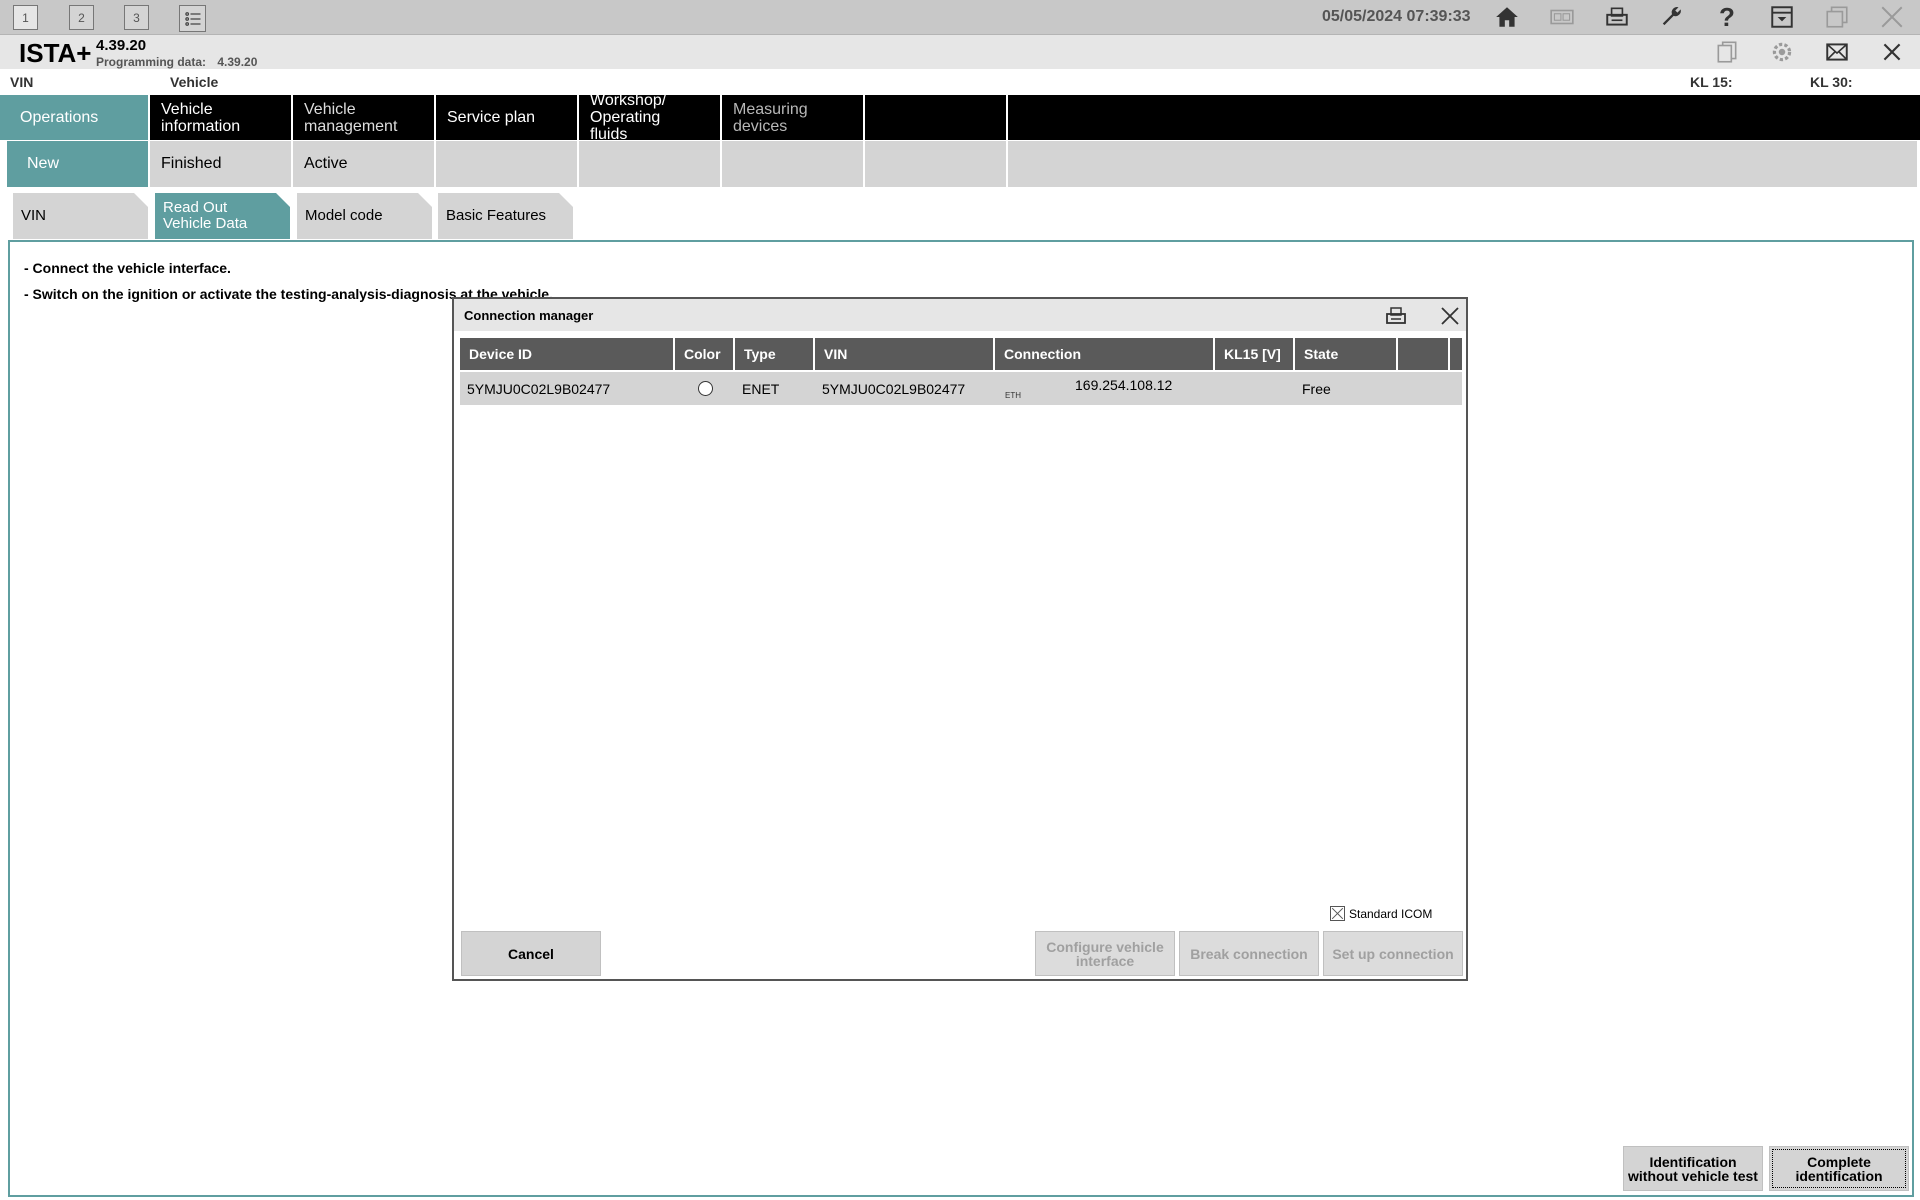 The width and height of the screenshot is (1920, 1200). I want to click on row-state: Free, so click(1316, 388).